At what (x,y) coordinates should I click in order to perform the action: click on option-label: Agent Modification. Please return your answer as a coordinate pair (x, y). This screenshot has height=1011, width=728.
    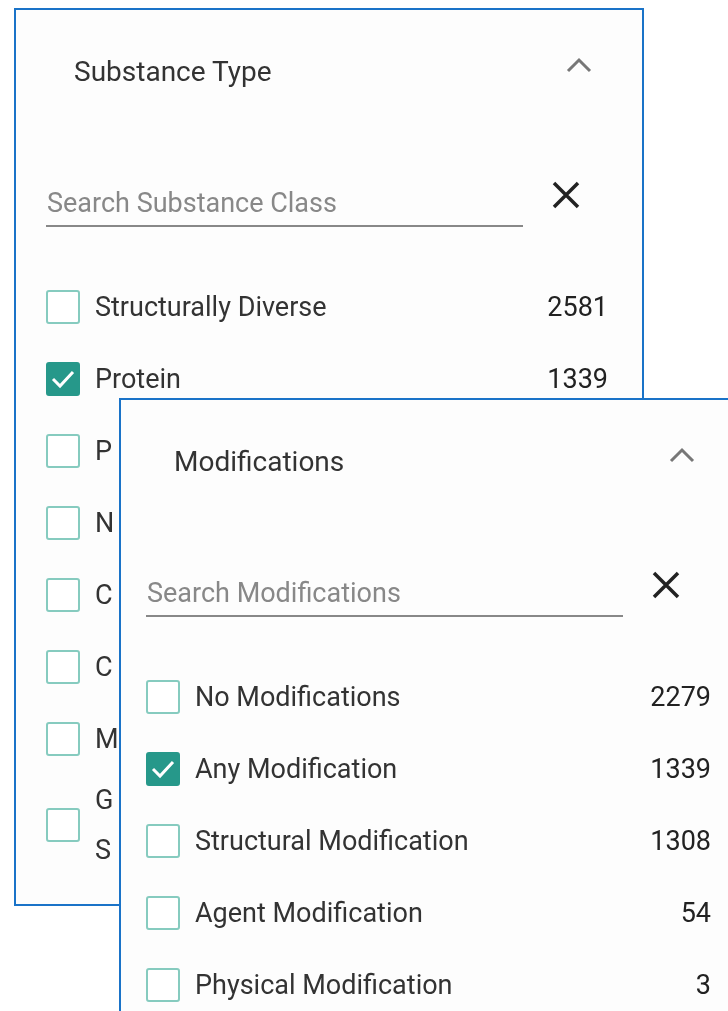
    Looking at the image, I should click on (309, 913).